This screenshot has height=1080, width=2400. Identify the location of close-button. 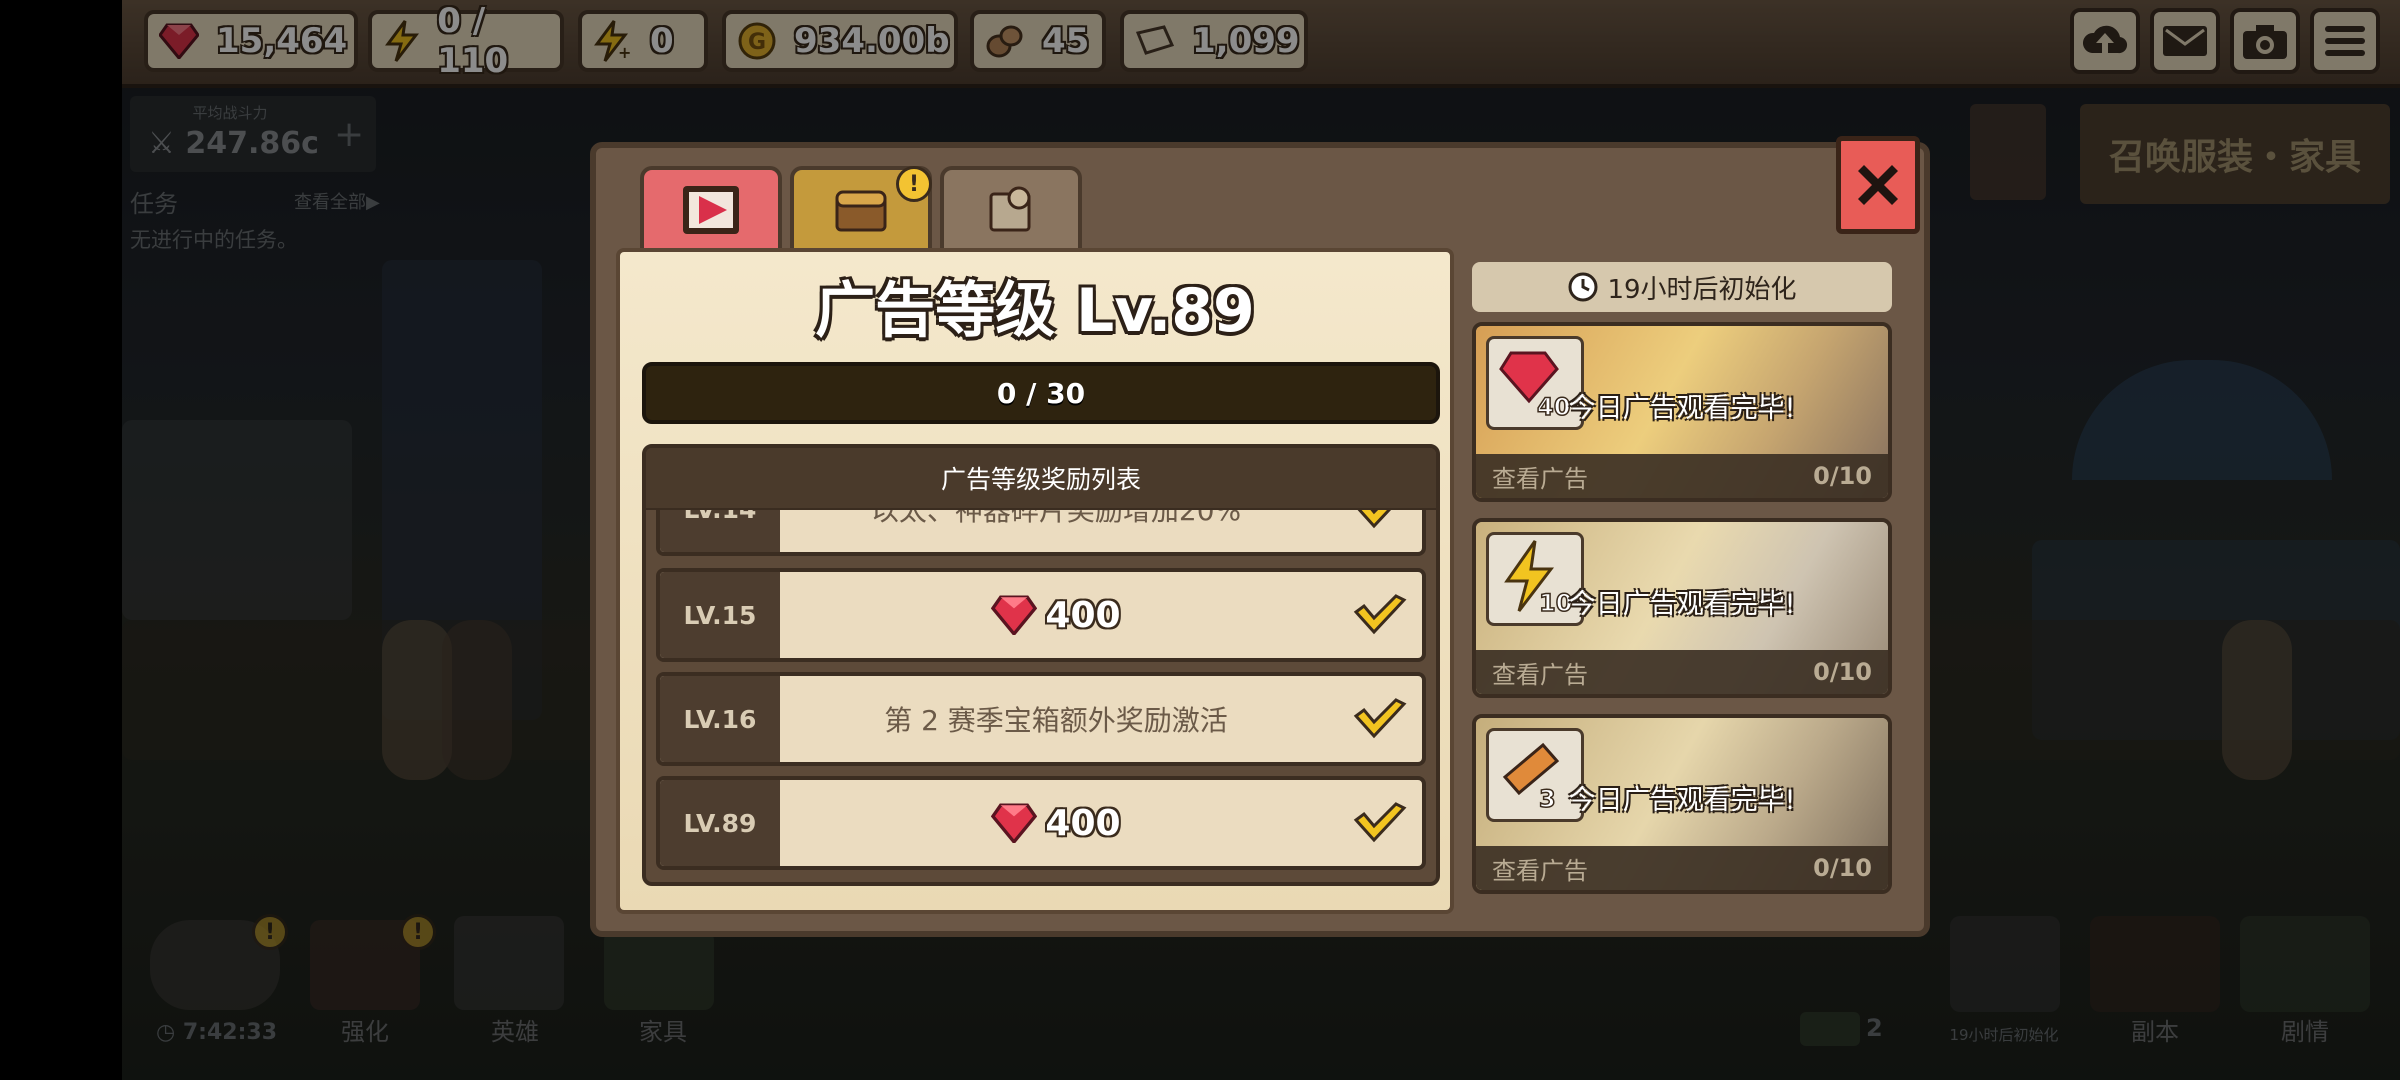
(1878, 185).